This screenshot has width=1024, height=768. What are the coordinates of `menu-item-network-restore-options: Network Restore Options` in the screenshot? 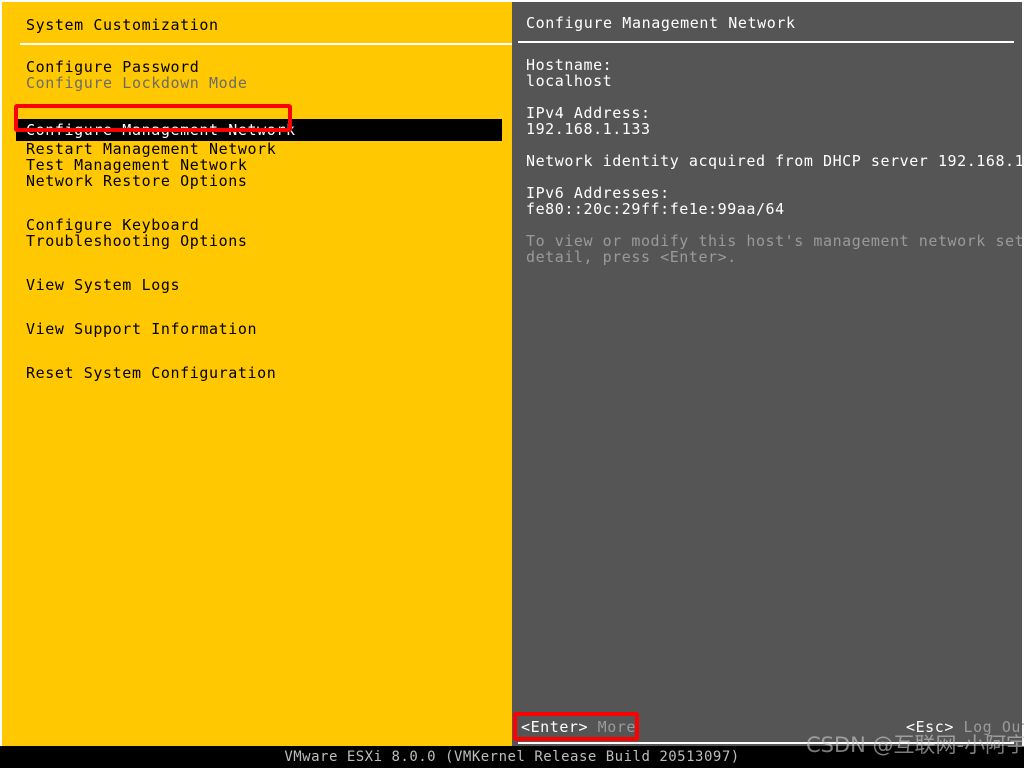 It's located at (262, 181).